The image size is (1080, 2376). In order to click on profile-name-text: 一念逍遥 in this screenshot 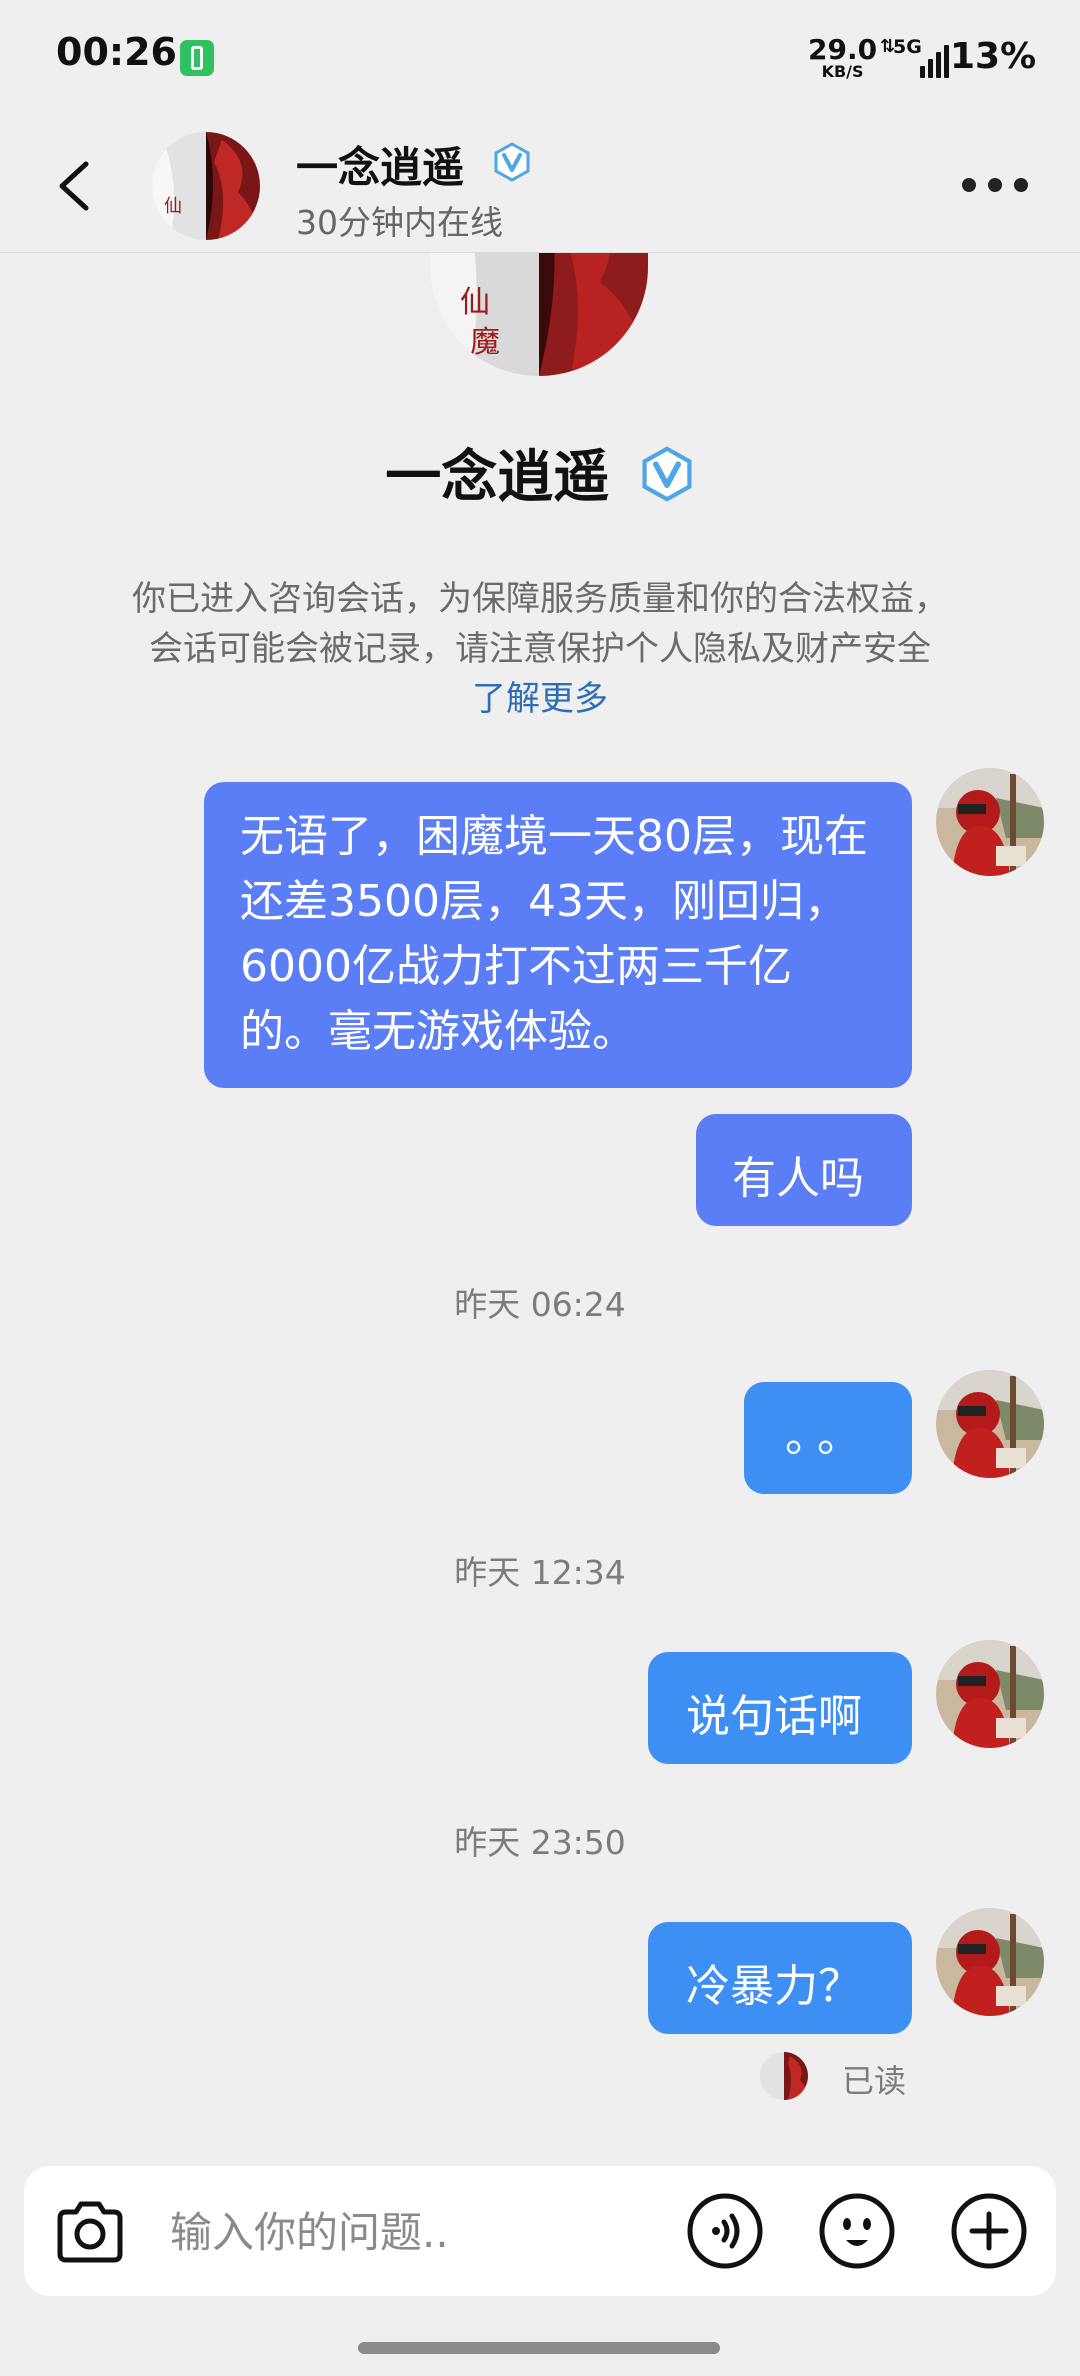, I will do `click(497, 477)`.